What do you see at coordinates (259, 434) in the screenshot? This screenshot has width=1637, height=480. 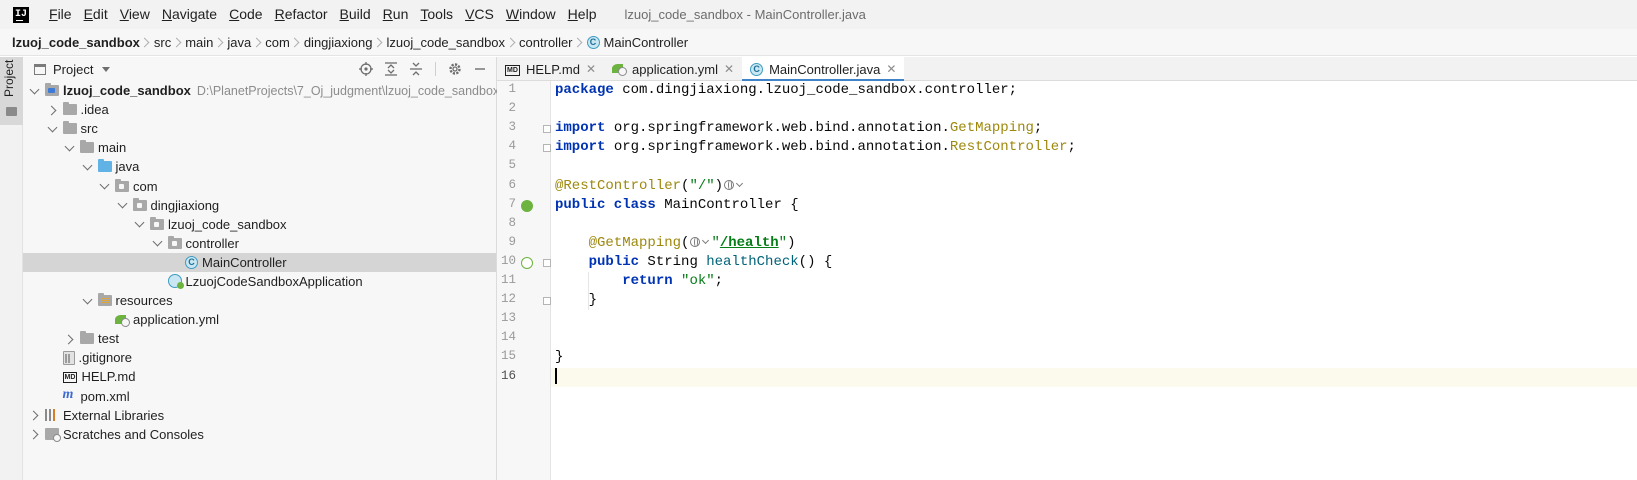 I see `tree-item: Scratches and Consoles` at bounding box center [259, 434].